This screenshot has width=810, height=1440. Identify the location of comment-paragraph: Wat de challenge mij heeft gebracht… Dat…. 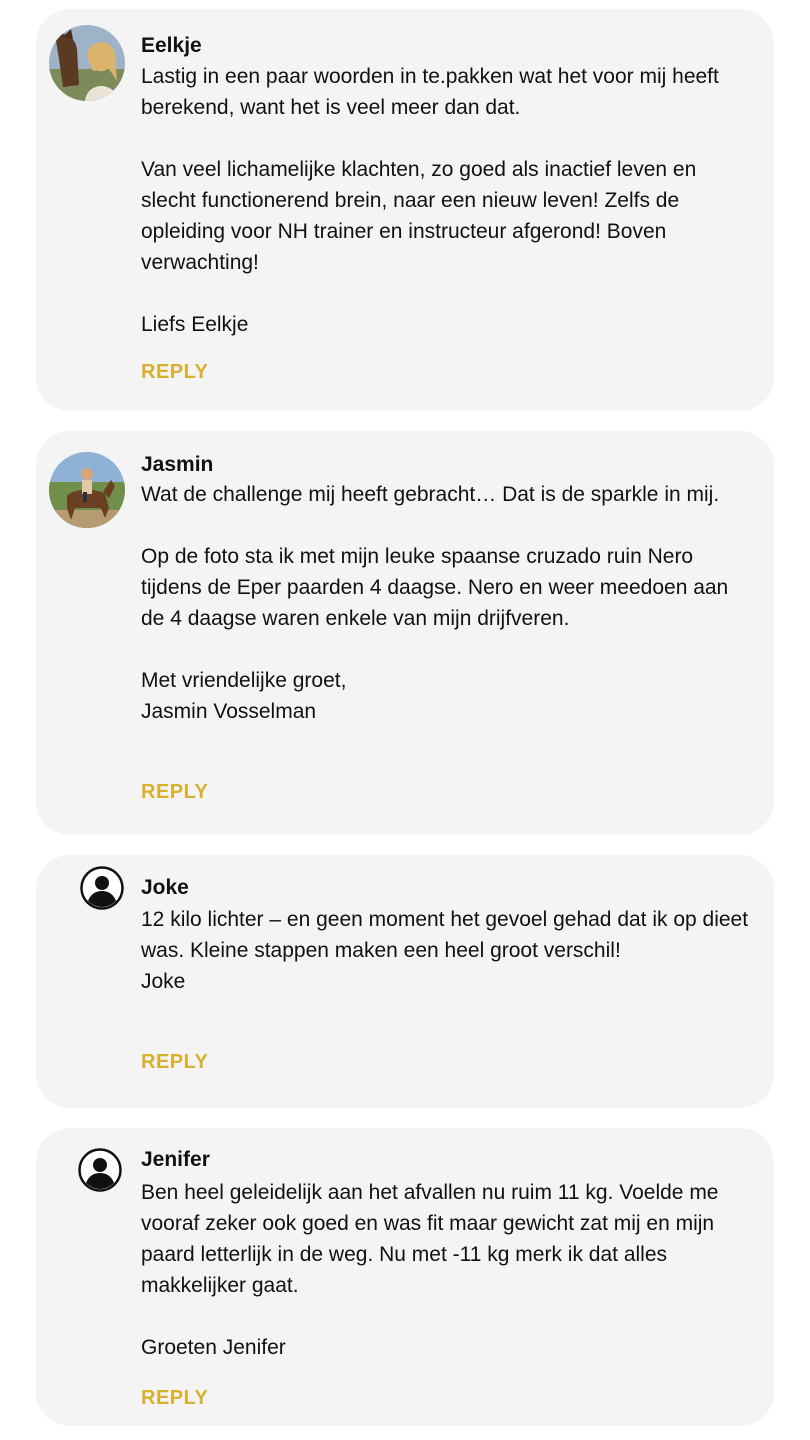
(430, 494).